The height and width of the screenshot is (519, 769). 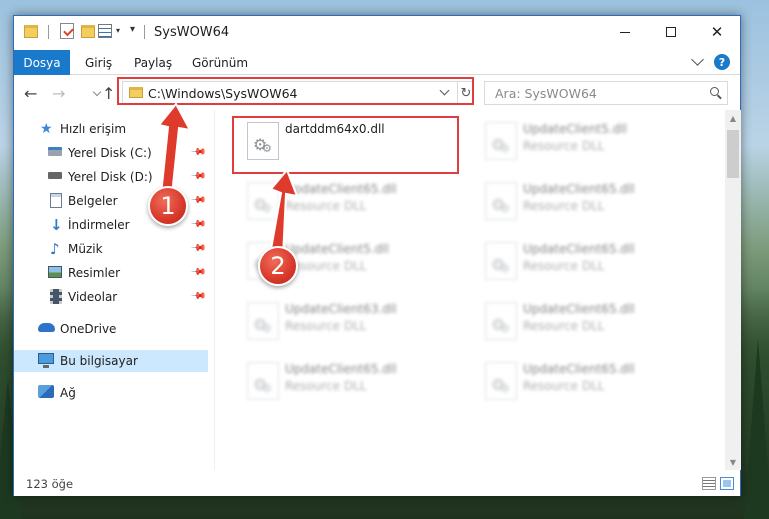 What do you see at coordinates (46, 129) in the screenshot?
I see `star-icon: ★` at bounding box center [46, 129].